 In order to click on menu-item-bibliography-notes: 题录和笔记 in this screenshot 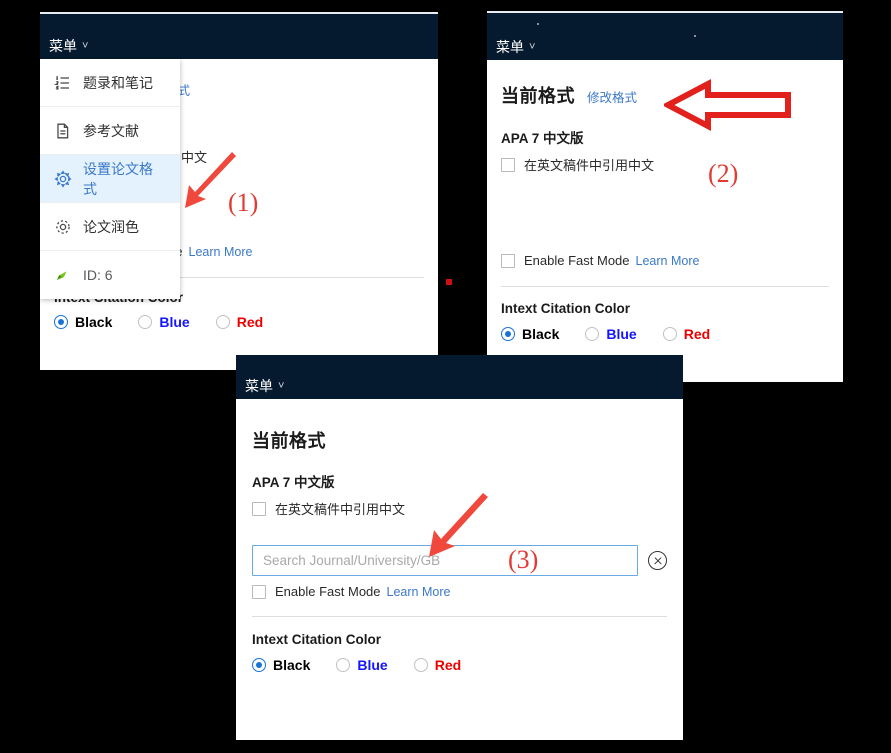, I will do `click(110, 83)`.